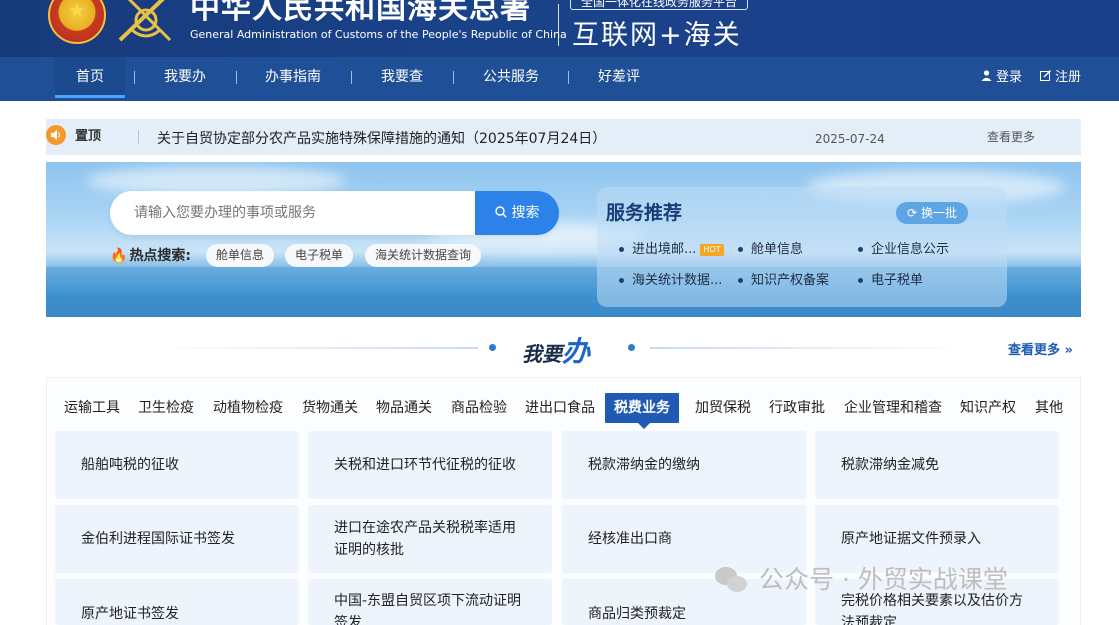 The width and height of the screenshot is (1119, 625). I want to click on tab-bonded: 加贸保税, so click(723, 408).